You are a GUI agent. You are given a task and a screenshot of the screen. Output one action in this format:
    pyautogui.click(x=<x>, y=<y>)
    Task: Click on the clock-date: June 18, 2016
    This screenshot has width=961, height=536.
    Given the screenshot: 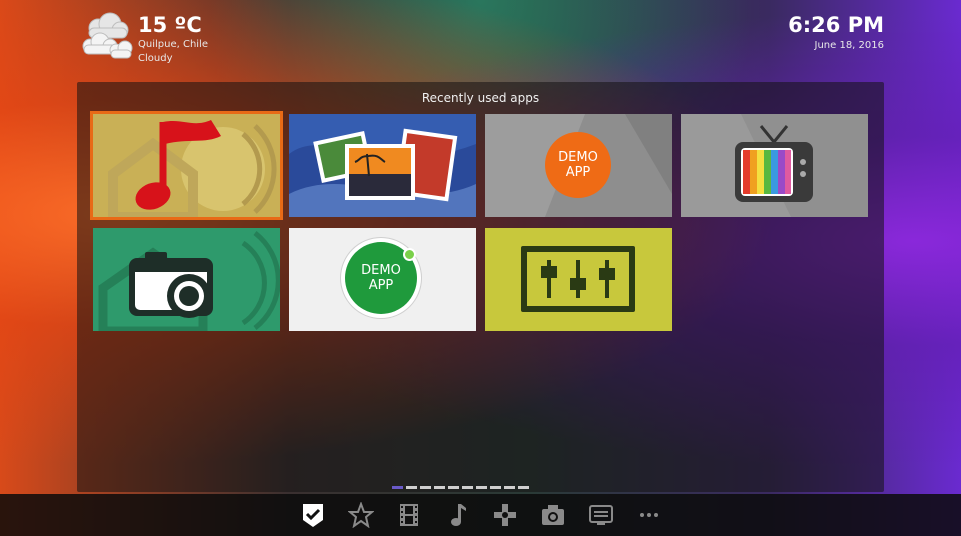 What is the action you would take?
    pyautogui.click(x=849, y=45)
    